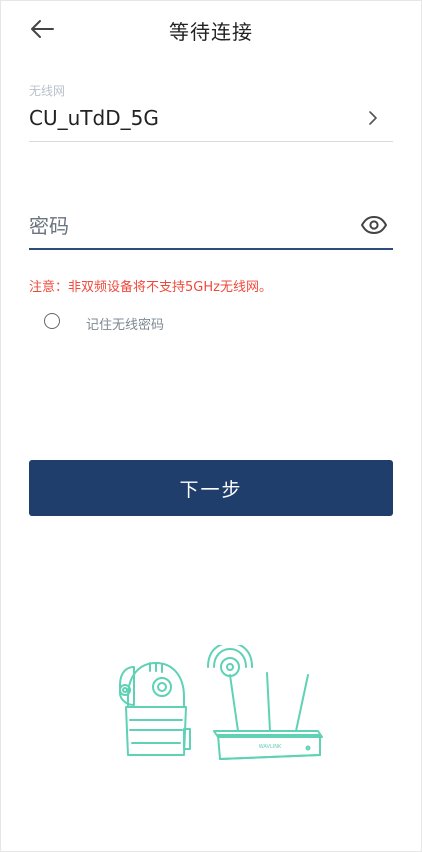 The height and width of the screenshot is (852, 422). I want to click on eye-icon, so click(374, 225).